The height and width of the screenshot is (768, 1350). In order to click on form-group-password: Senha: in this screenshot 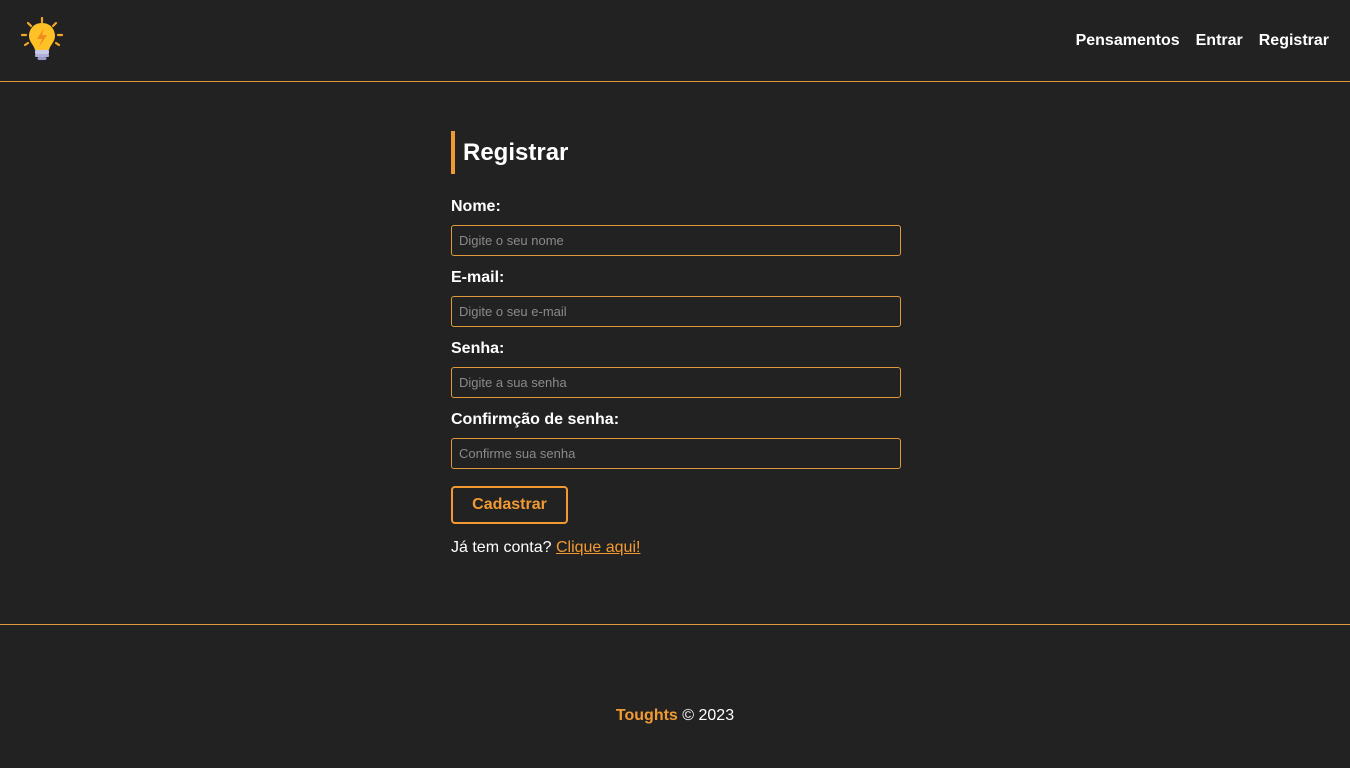, I will do `click(676, 368)`.